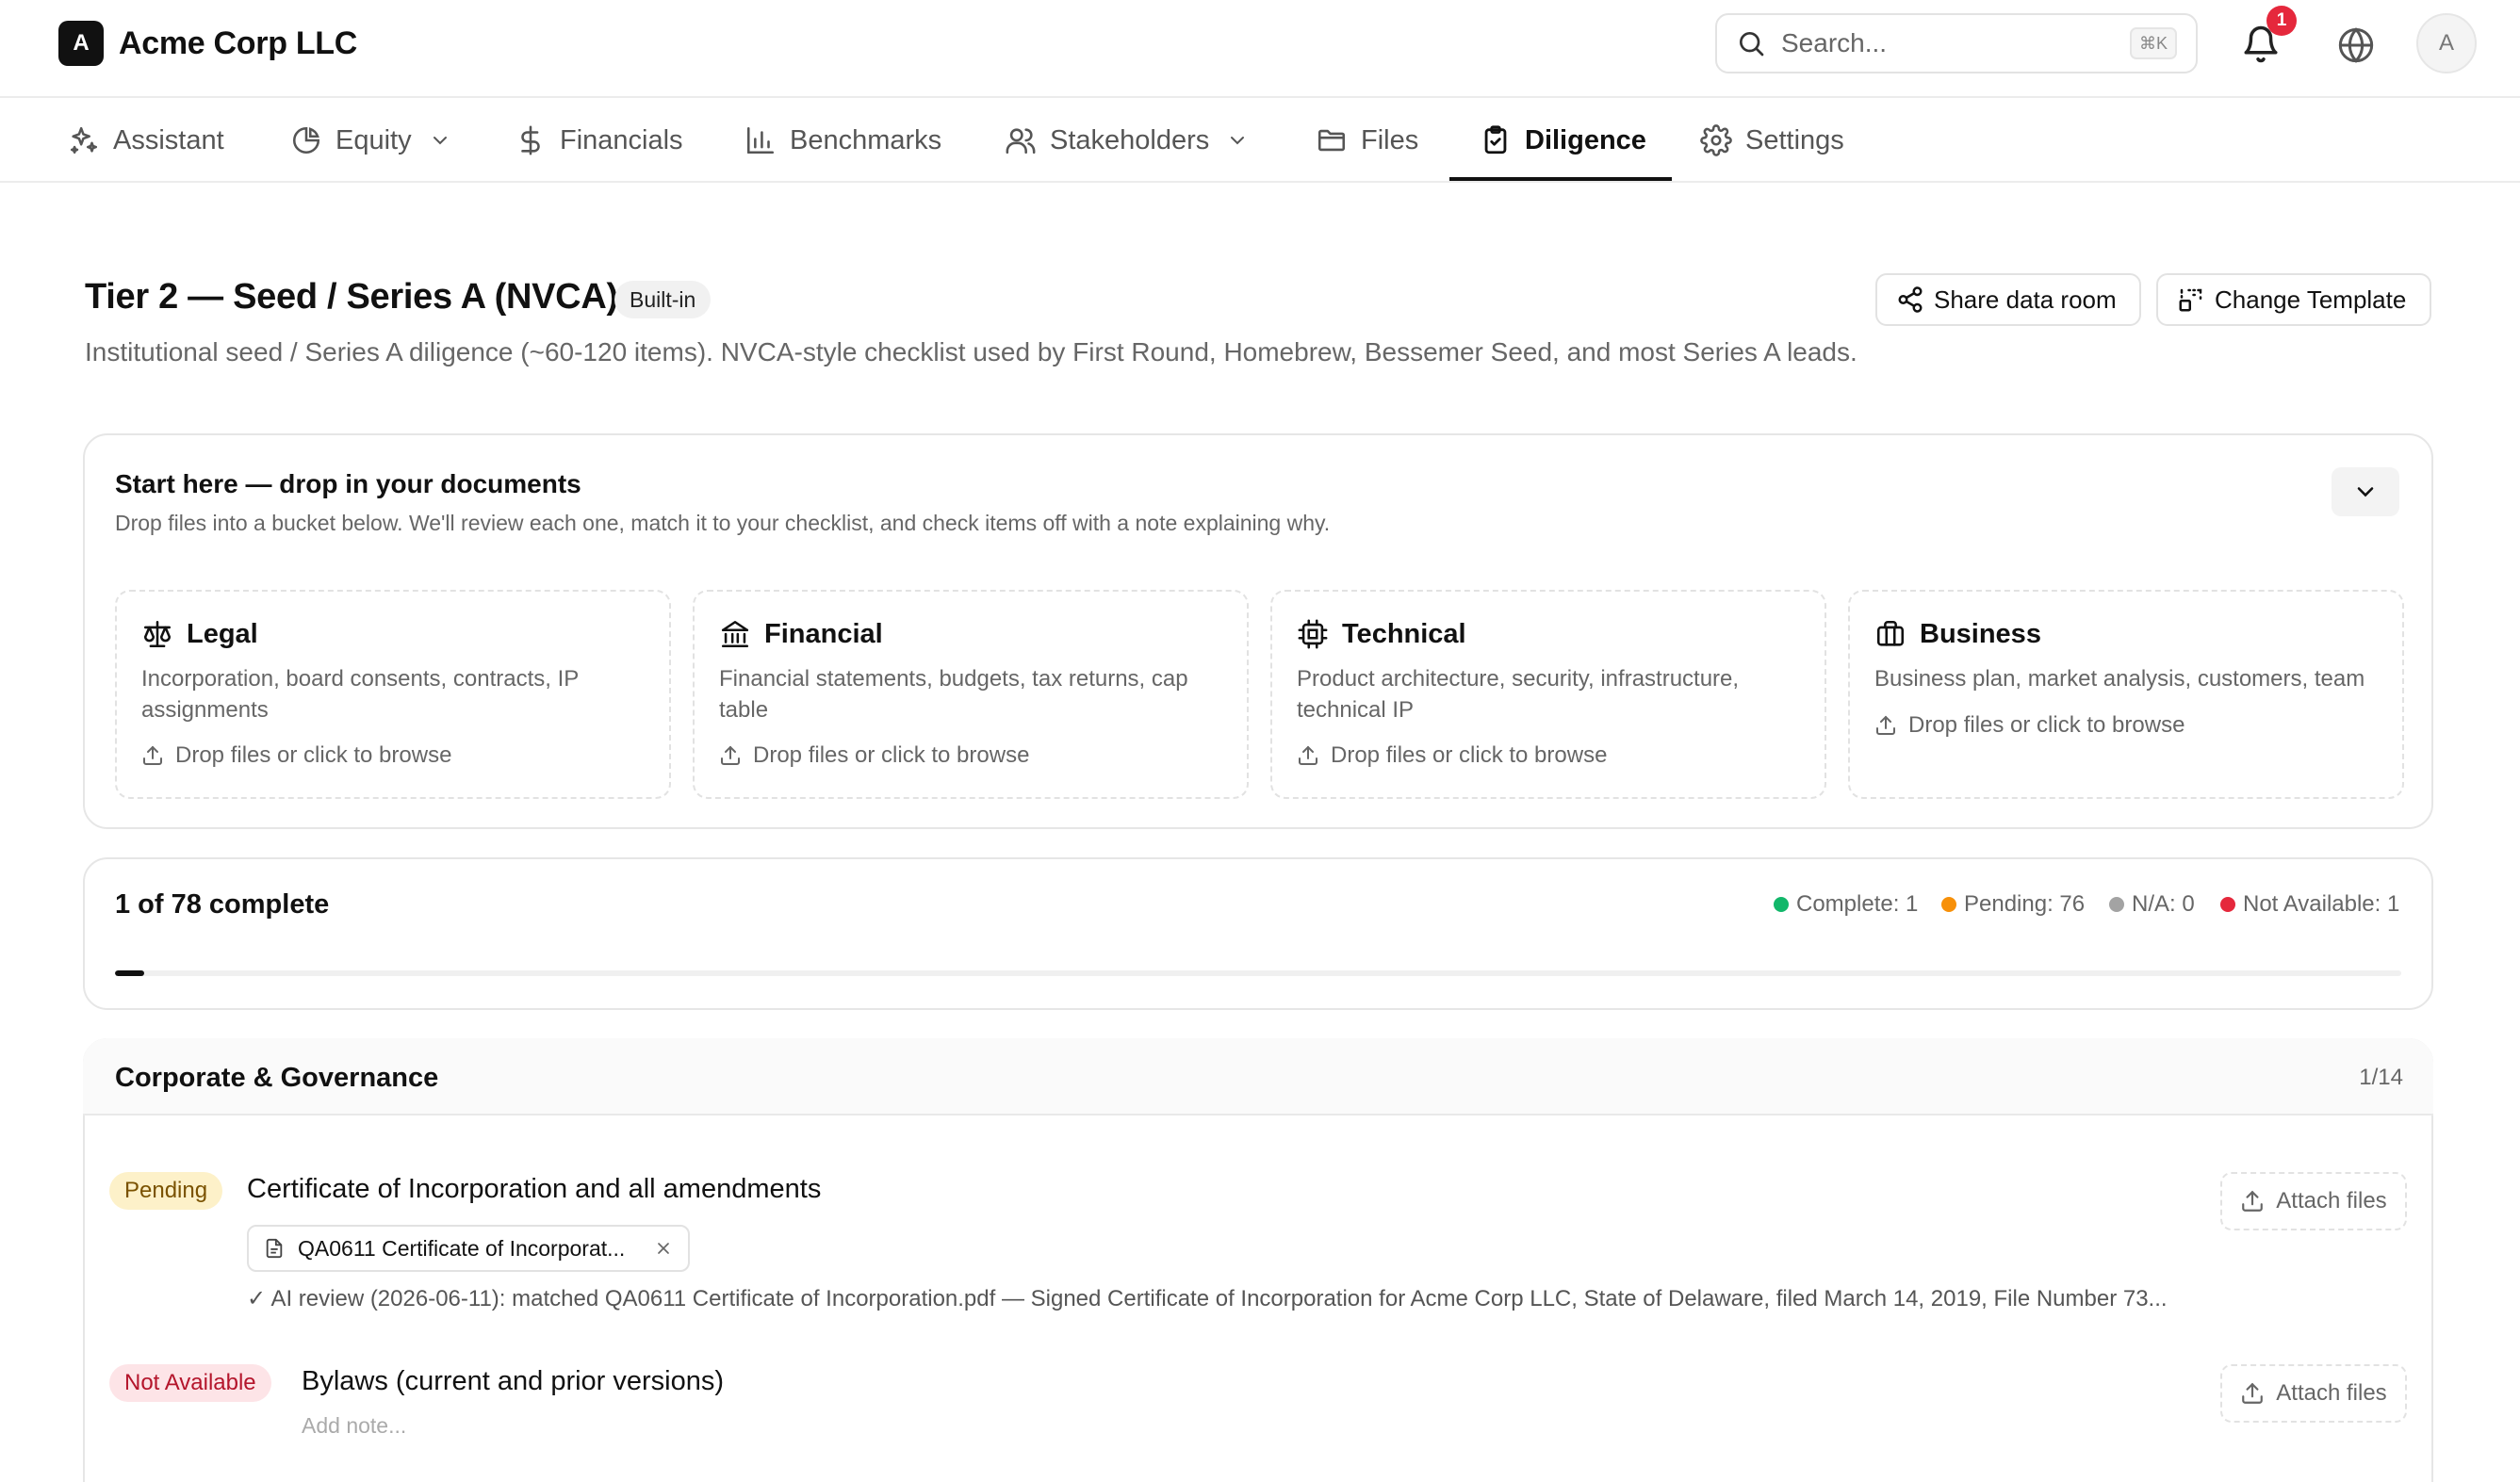 This screenshot has width=2520, height=1482. I want to click on legend-na-dot, so click(2116, 904).